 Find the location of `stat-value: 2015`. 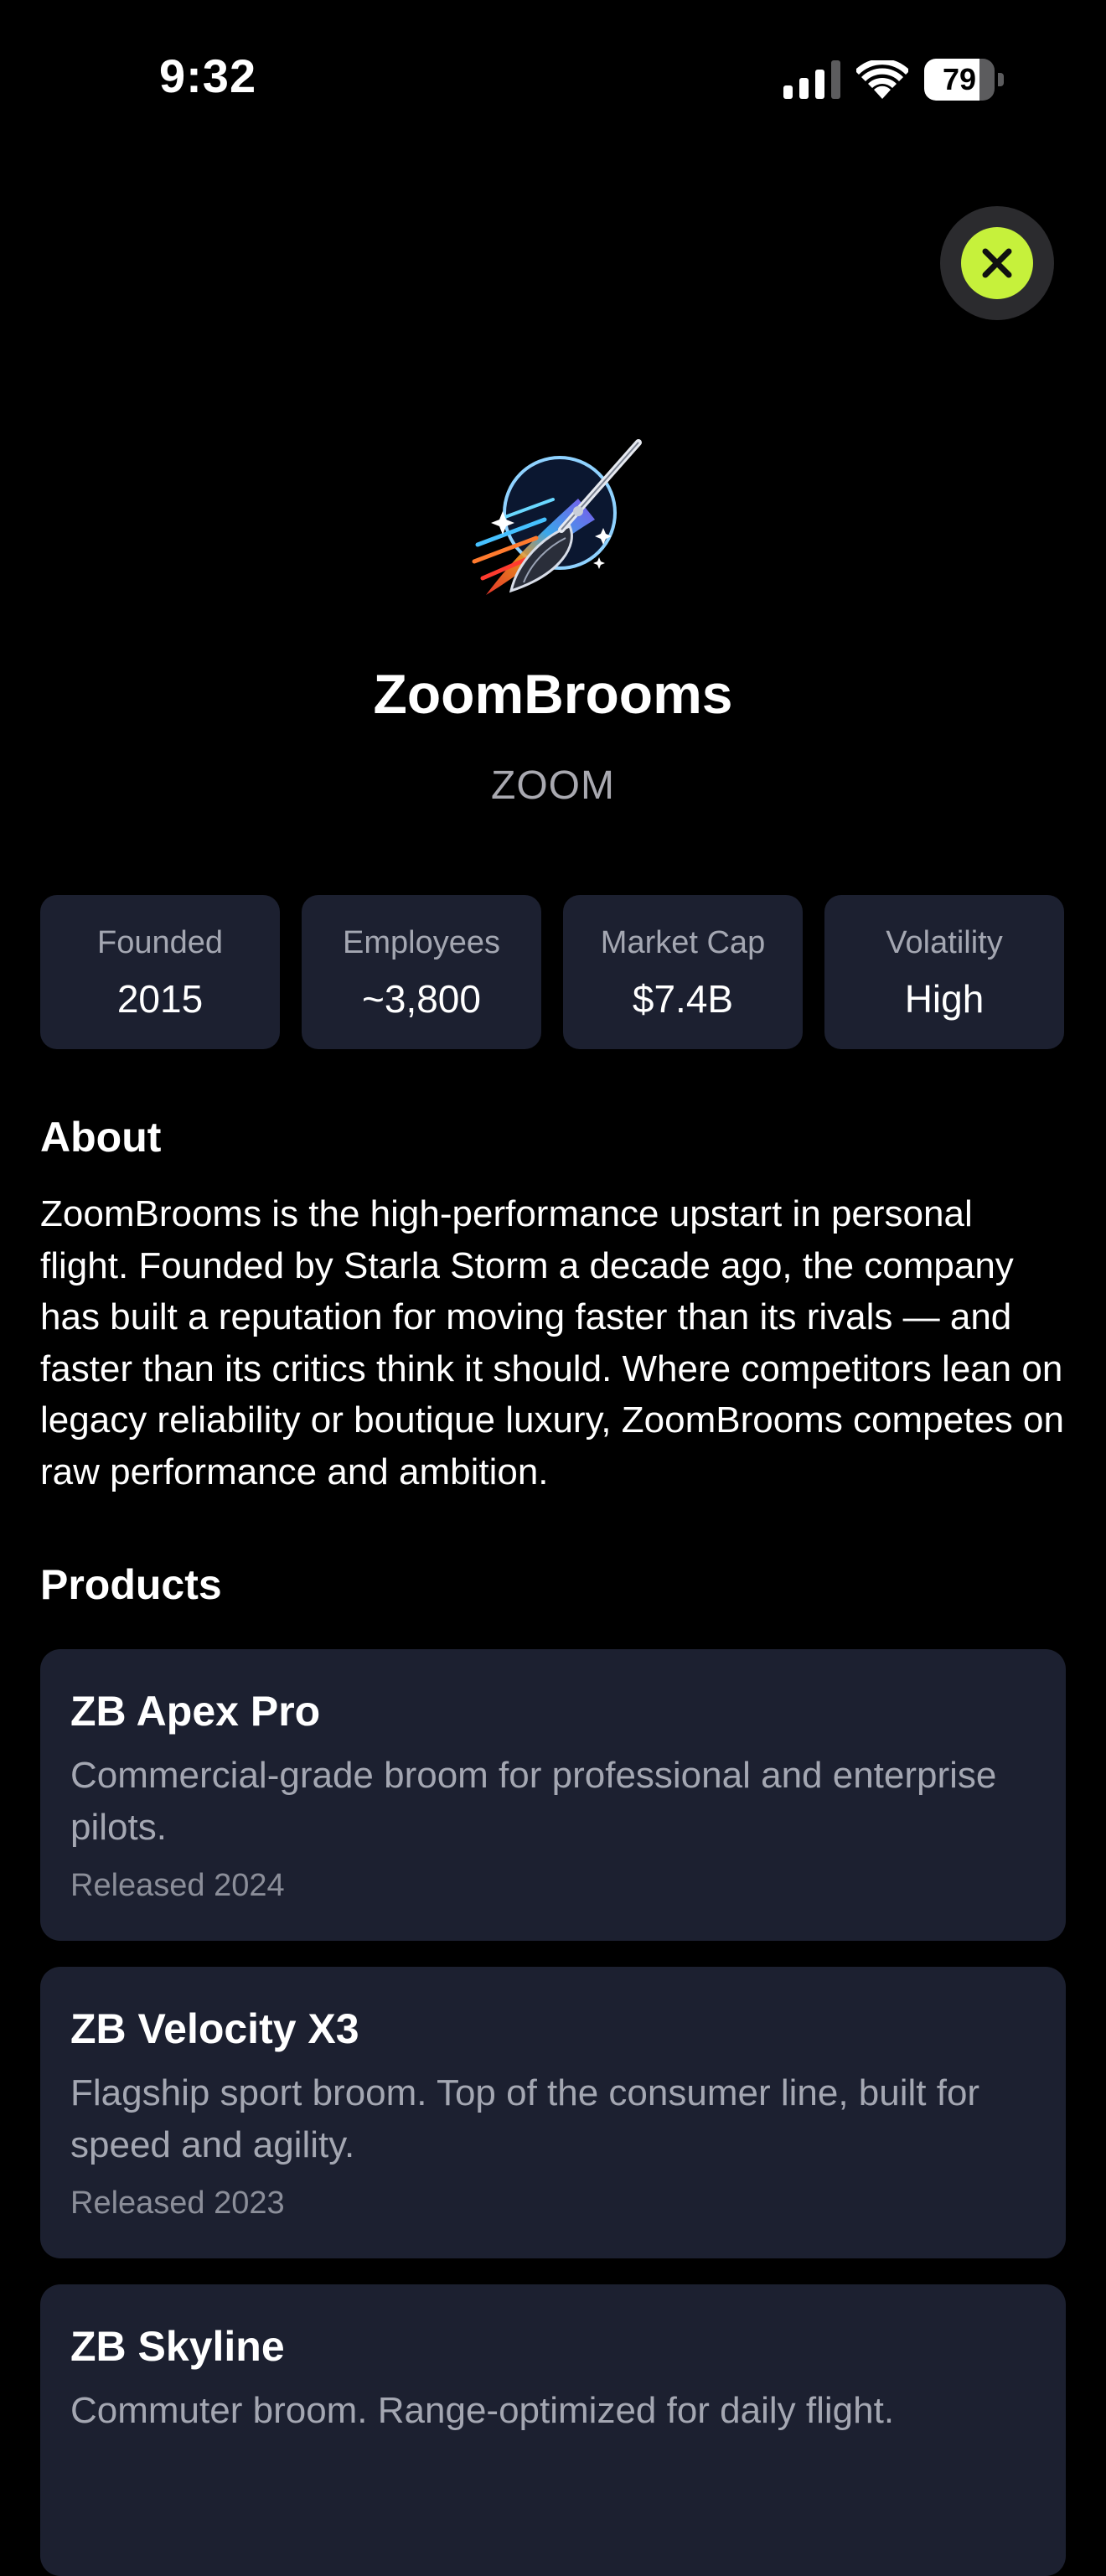

stat-value: 2015 is located at coordinates (160, 999).